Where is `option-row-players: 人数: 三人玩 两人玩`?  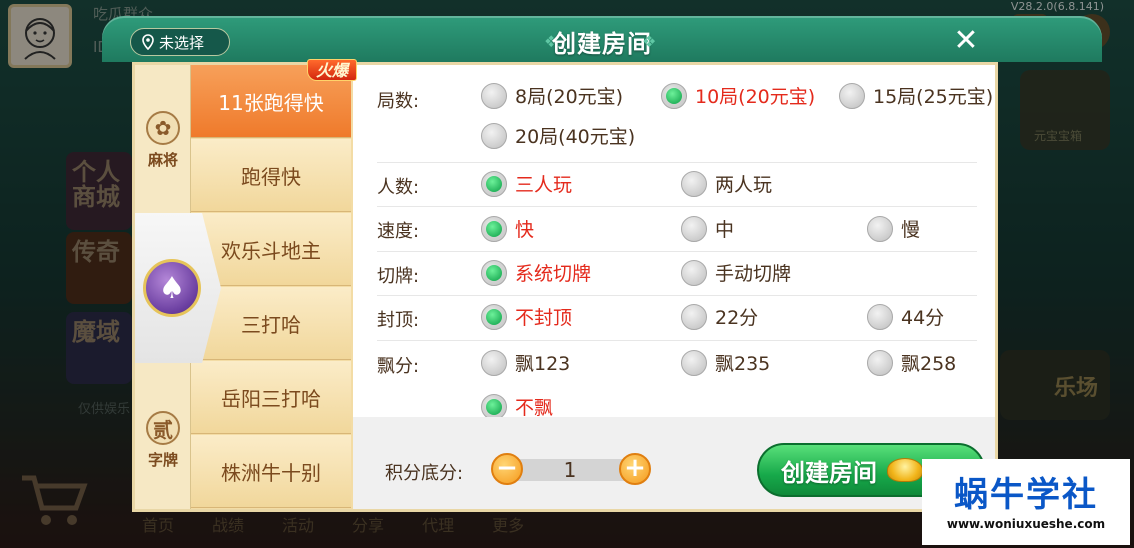 option-row-players: 人数: 三人玩 两人玩 is located at coordinates (677, 185).